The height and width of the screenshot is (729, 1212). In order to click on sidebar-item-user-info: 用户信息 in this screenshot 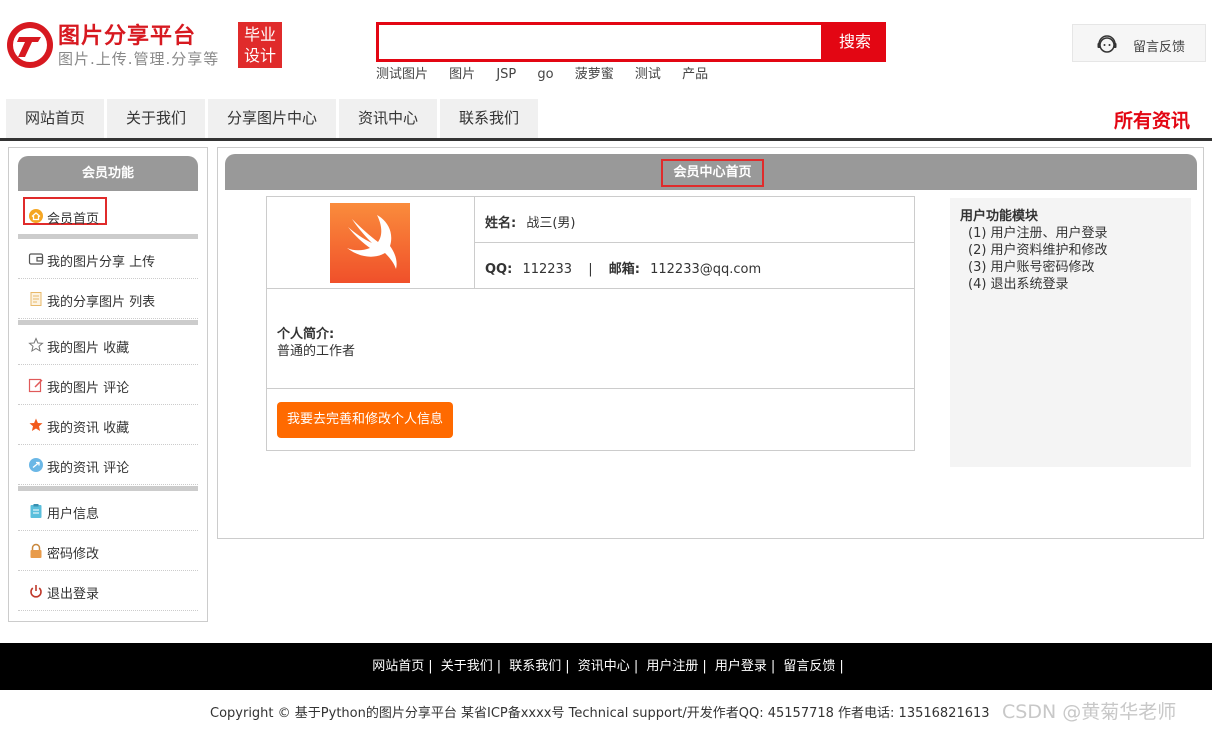, I will do `click(108, 511)`.